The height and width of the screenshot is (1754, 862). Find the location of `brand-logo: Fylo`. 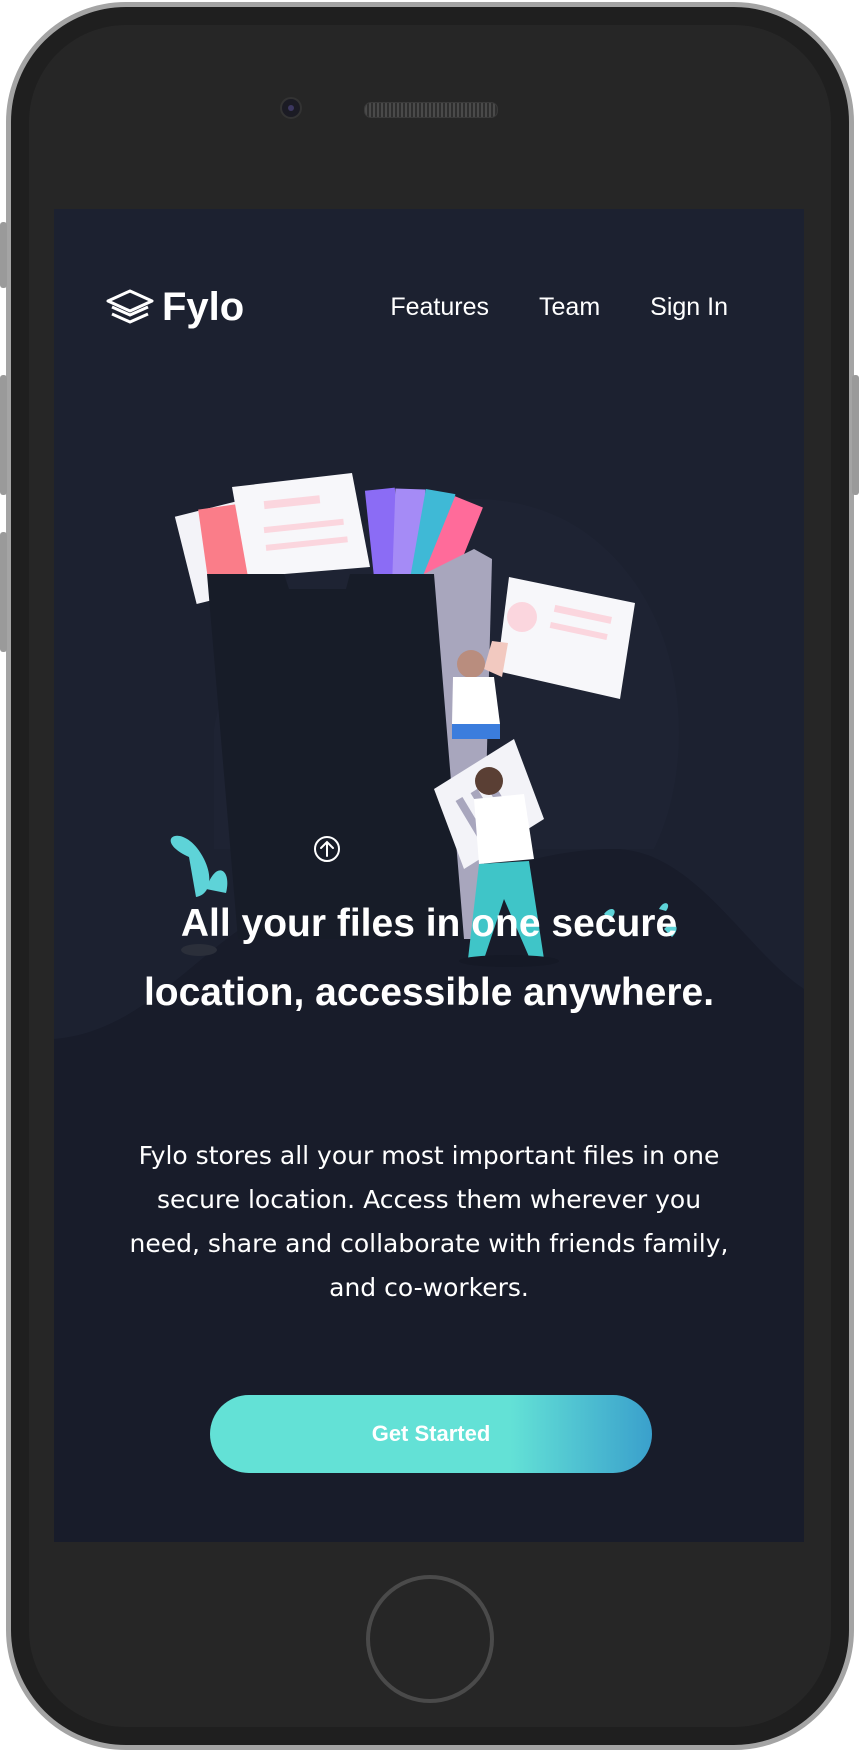

brand-logo: Fylo is located at coordinates (175, 307).